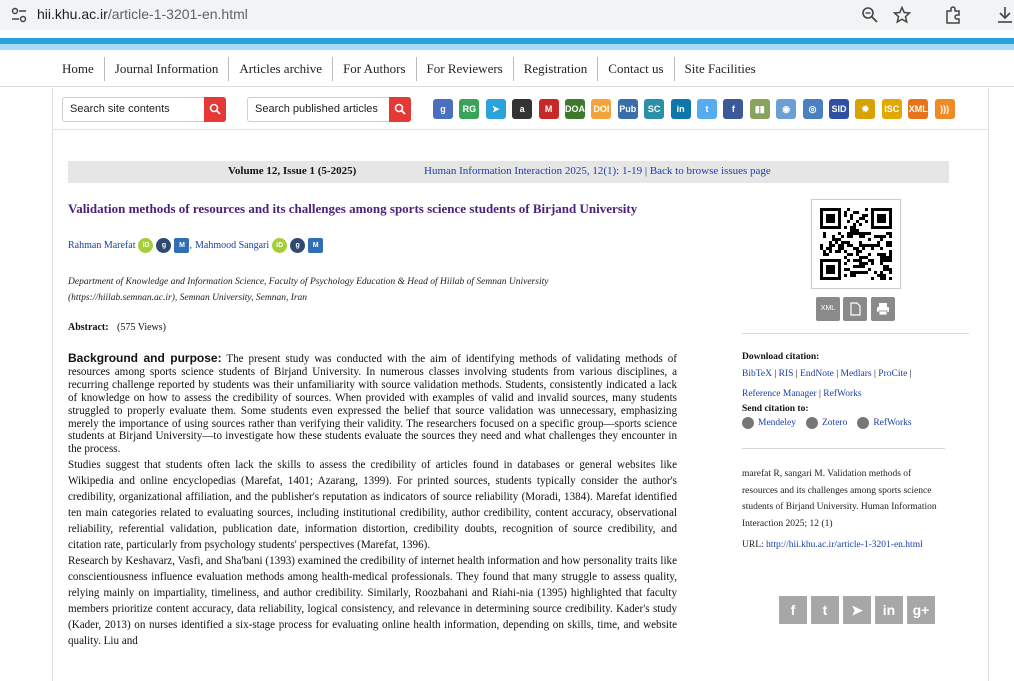 This screenshot has width=1014, height=681. I want to click on mendeley-icon, so click(748, 423).